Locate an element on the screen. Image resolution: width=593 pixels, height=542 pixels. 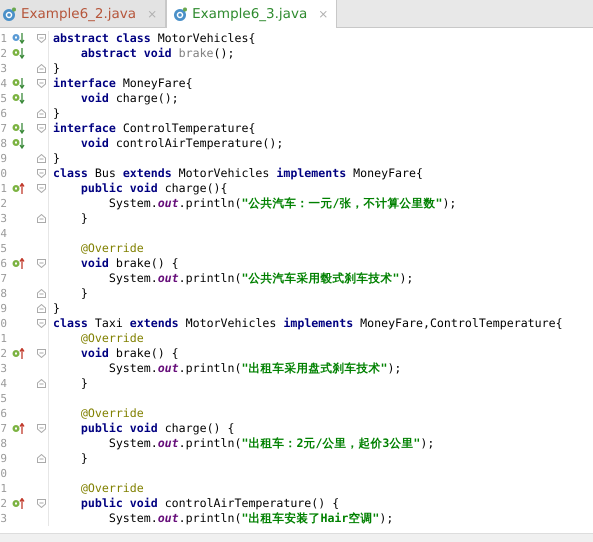
code-line: void charge(); is located at coordinates (129, 98).